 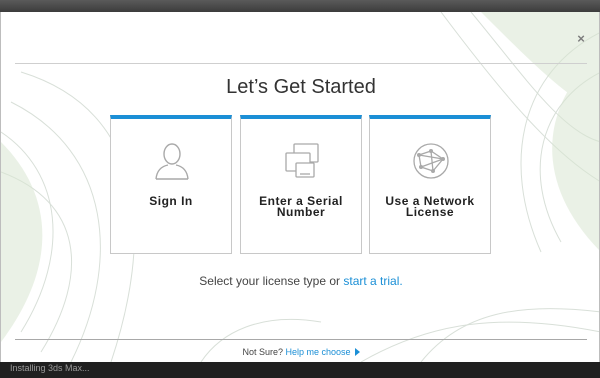 I want to click on help-me-choose-link: Help me choose, so click(x=318, y=352).